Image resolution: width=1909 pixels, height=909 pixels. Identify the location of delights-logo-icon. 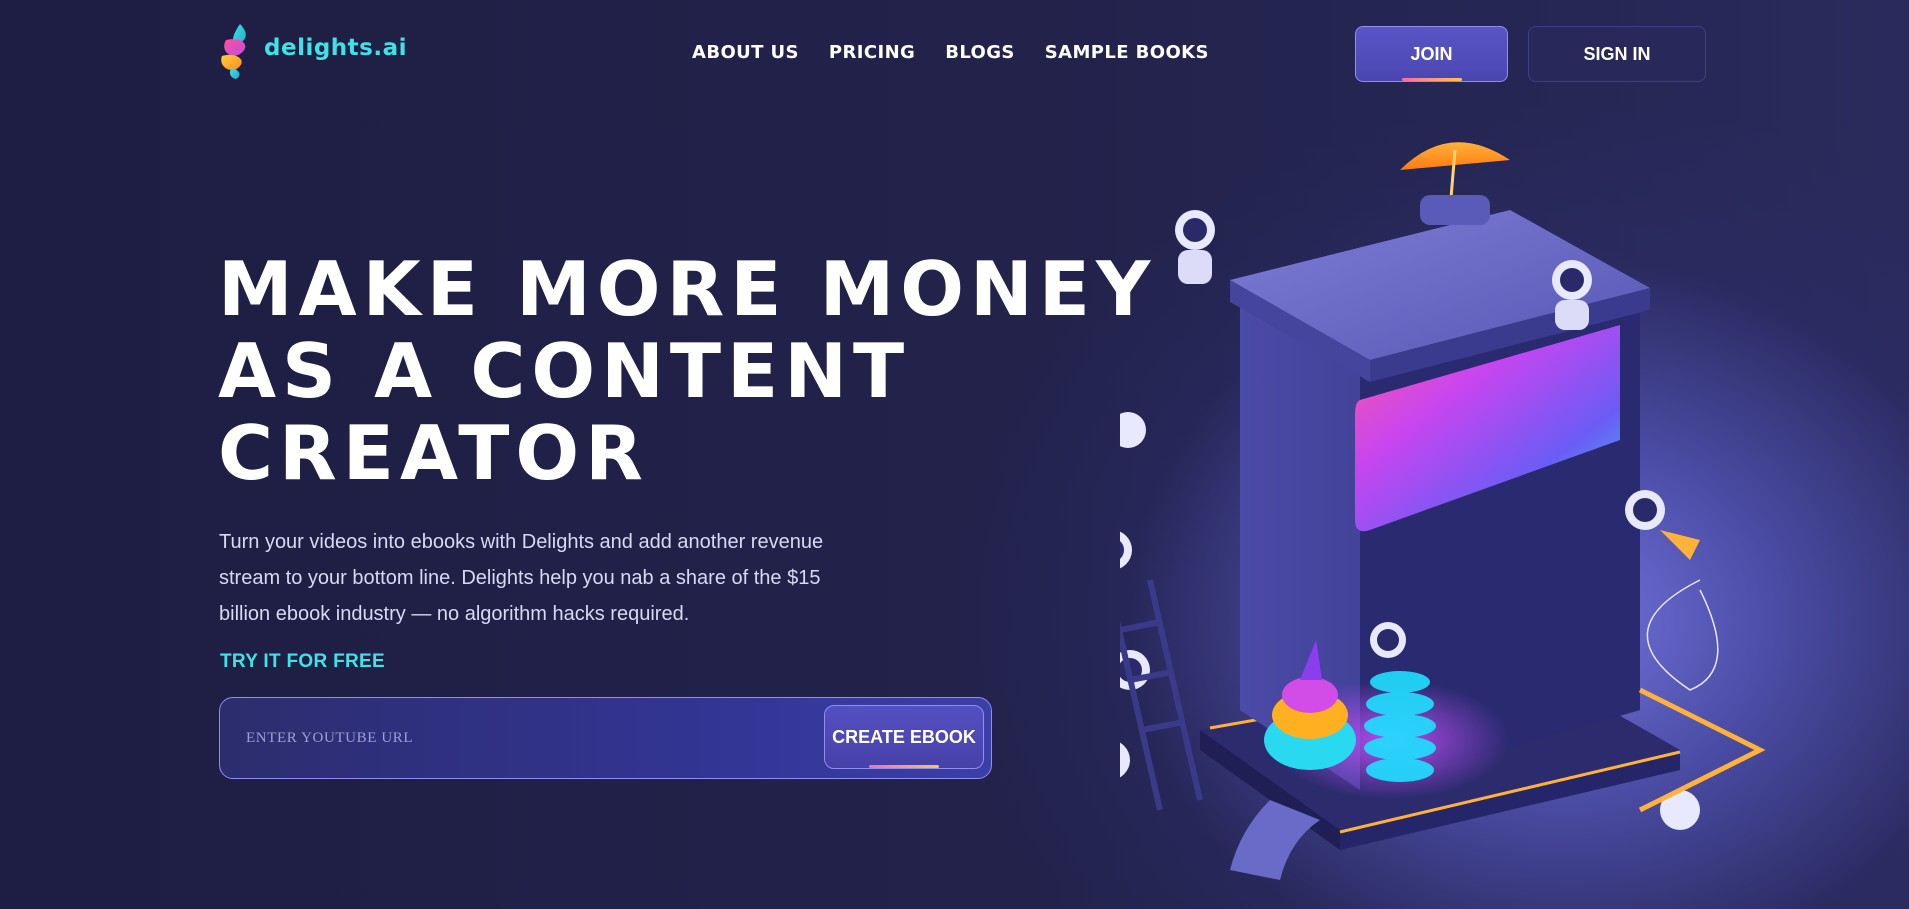
(233, 51).